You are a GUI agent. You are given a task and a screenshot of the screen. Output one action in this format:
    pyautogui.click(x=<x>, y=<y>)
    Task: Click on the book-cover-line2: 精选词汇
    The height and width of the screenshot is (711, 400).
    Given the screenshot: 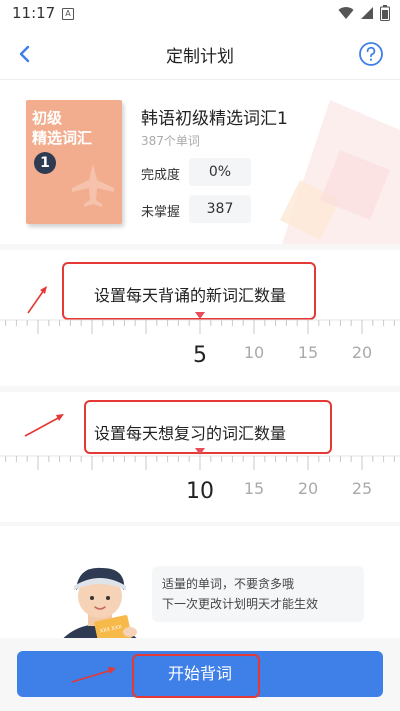 What is the action you would take?
    pyautogui.click(x=62, y=138)
    